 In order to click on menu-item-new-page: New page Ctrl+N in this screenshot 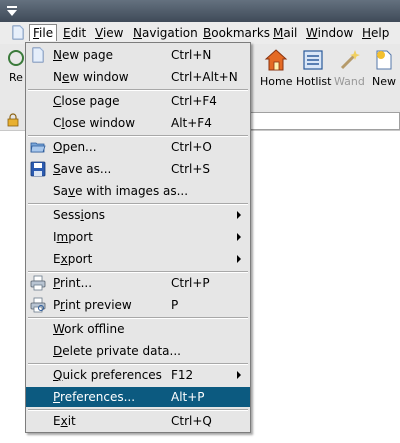, I will do `click(138, 55)`.